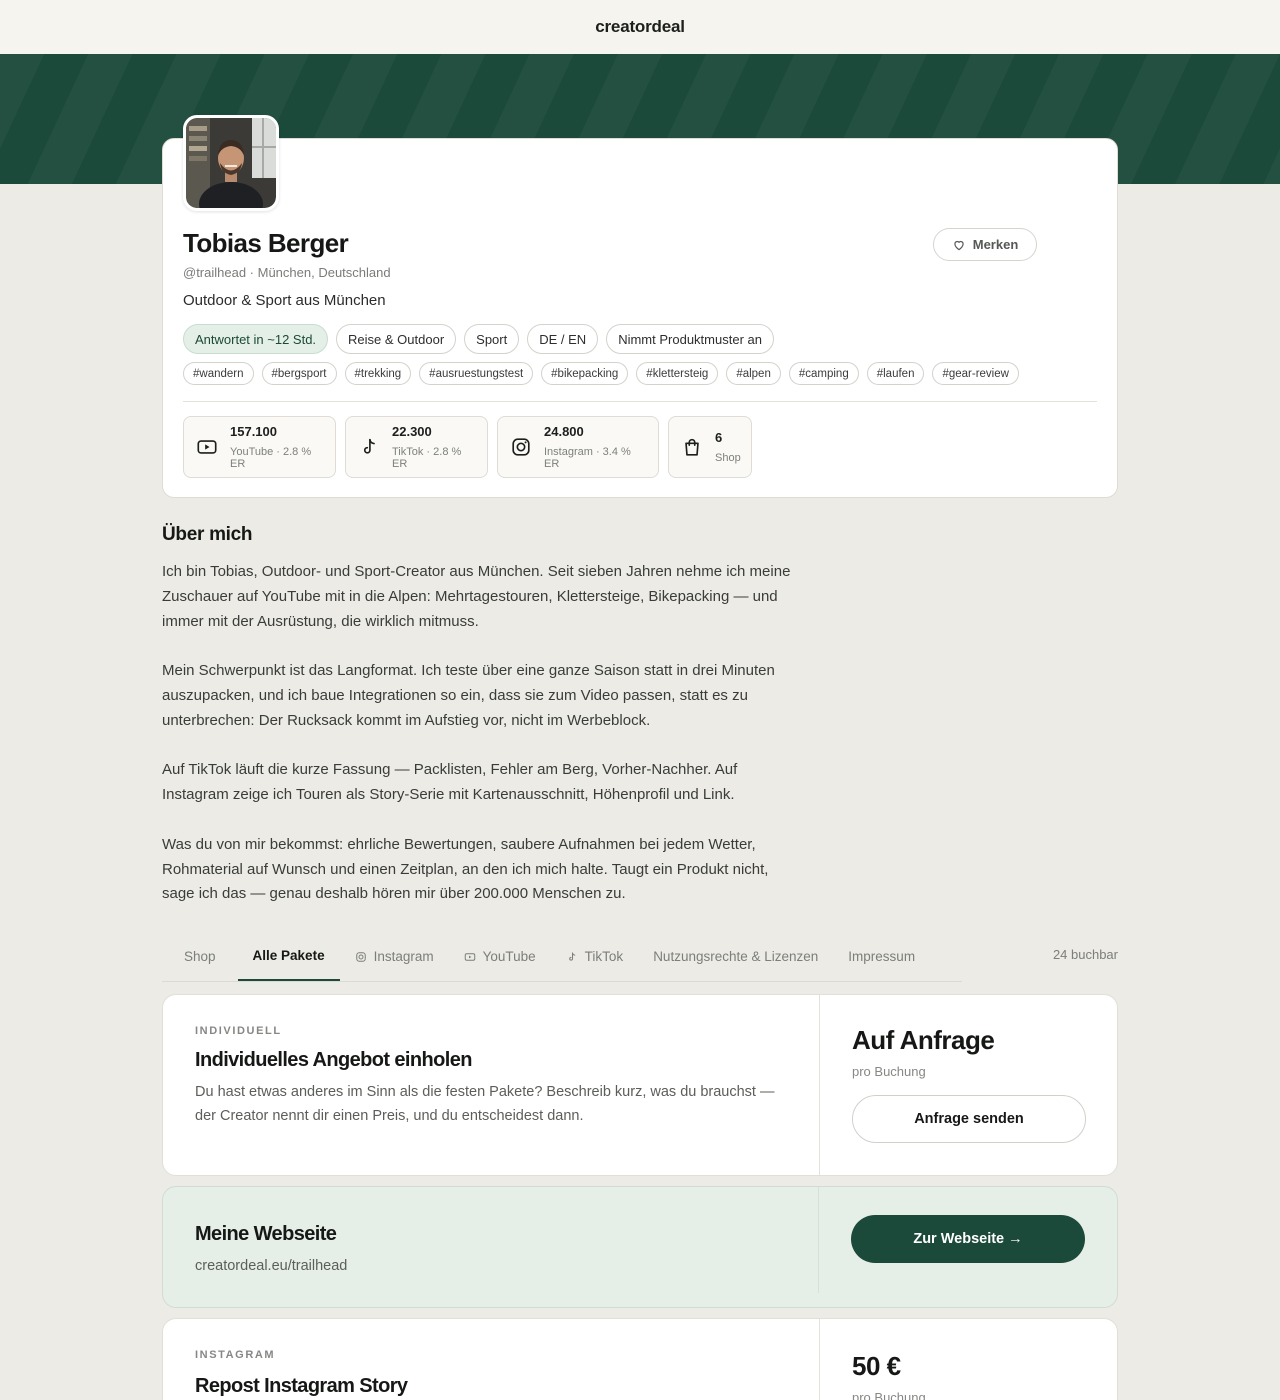 The width and height of the screenshot is (1280, 1400). What do you see at coordinates (492, 339) in the screenshot?
I see `category-chip: Sport` at bounding box center [492, 339].